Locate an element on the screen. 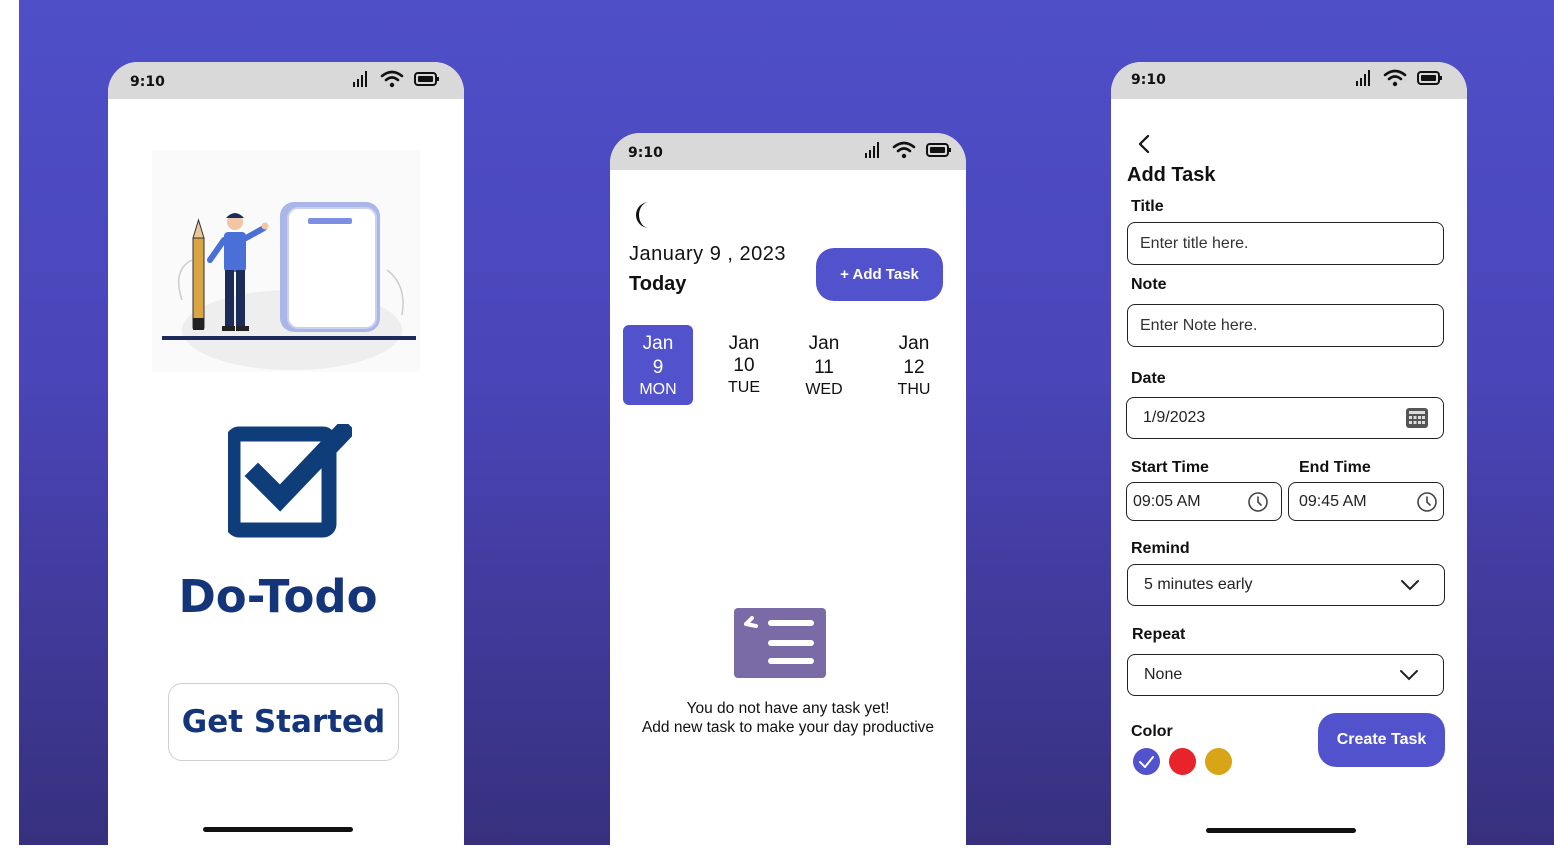 The height and width of the screenshot is (848, 1554). person-with-notes-illustration is located at coordinates (286, 261).